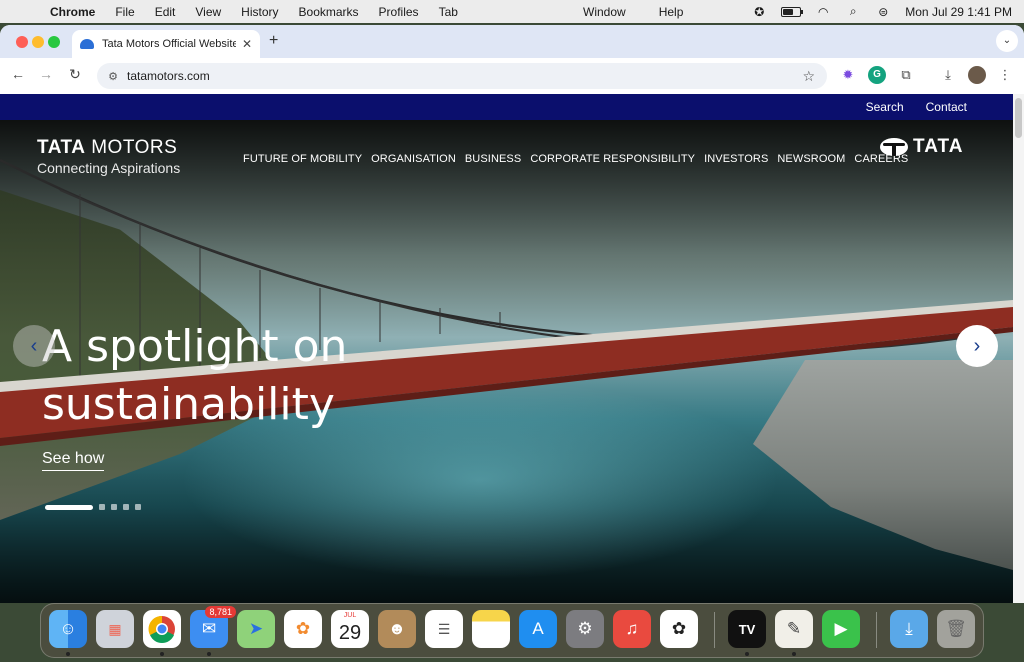 Image resolution: width=1024 pixels, height=662 pixels. Describe the element at coordinates (195, 346) in the screenshot. I see `hero-headline-line-1: A spotlight on` at that location.